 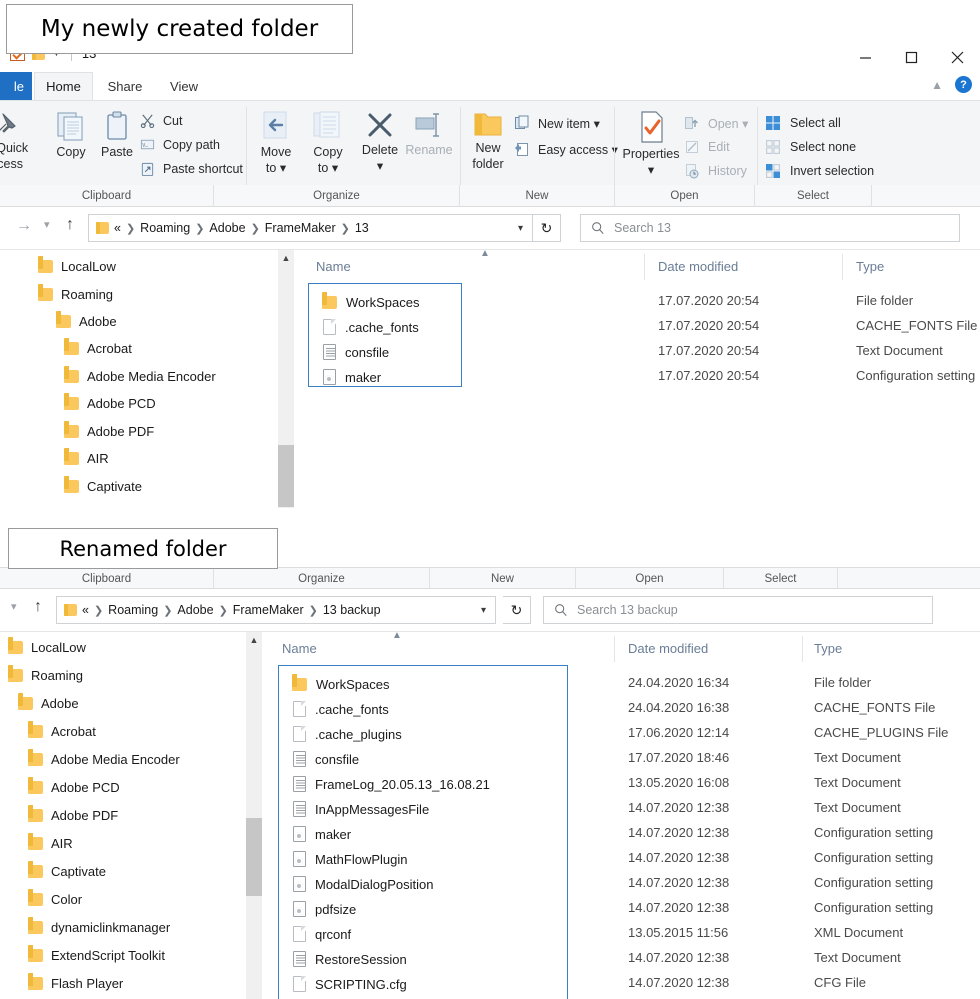 What do you see at coordinates (352, 610) in the screenshot?
I see `breadcrumb-13-backup: 13 backup` at bounding box center [352, 610].